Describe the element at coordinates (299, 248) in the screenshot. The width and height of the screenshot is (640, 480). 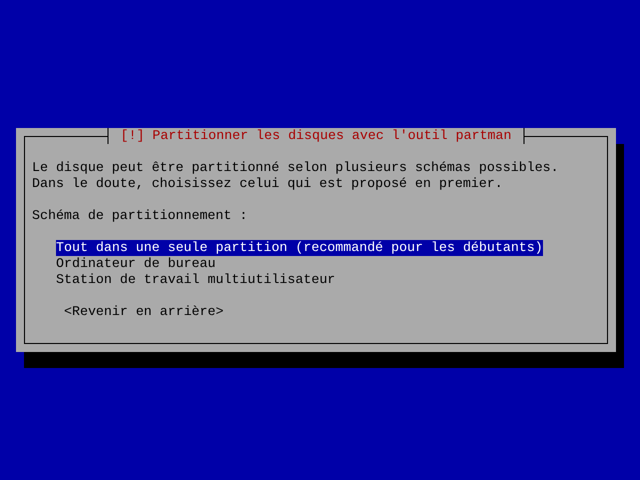
I see `menu-option: Tout dans une seule partition (recommandé pour les débutants)` at that location.